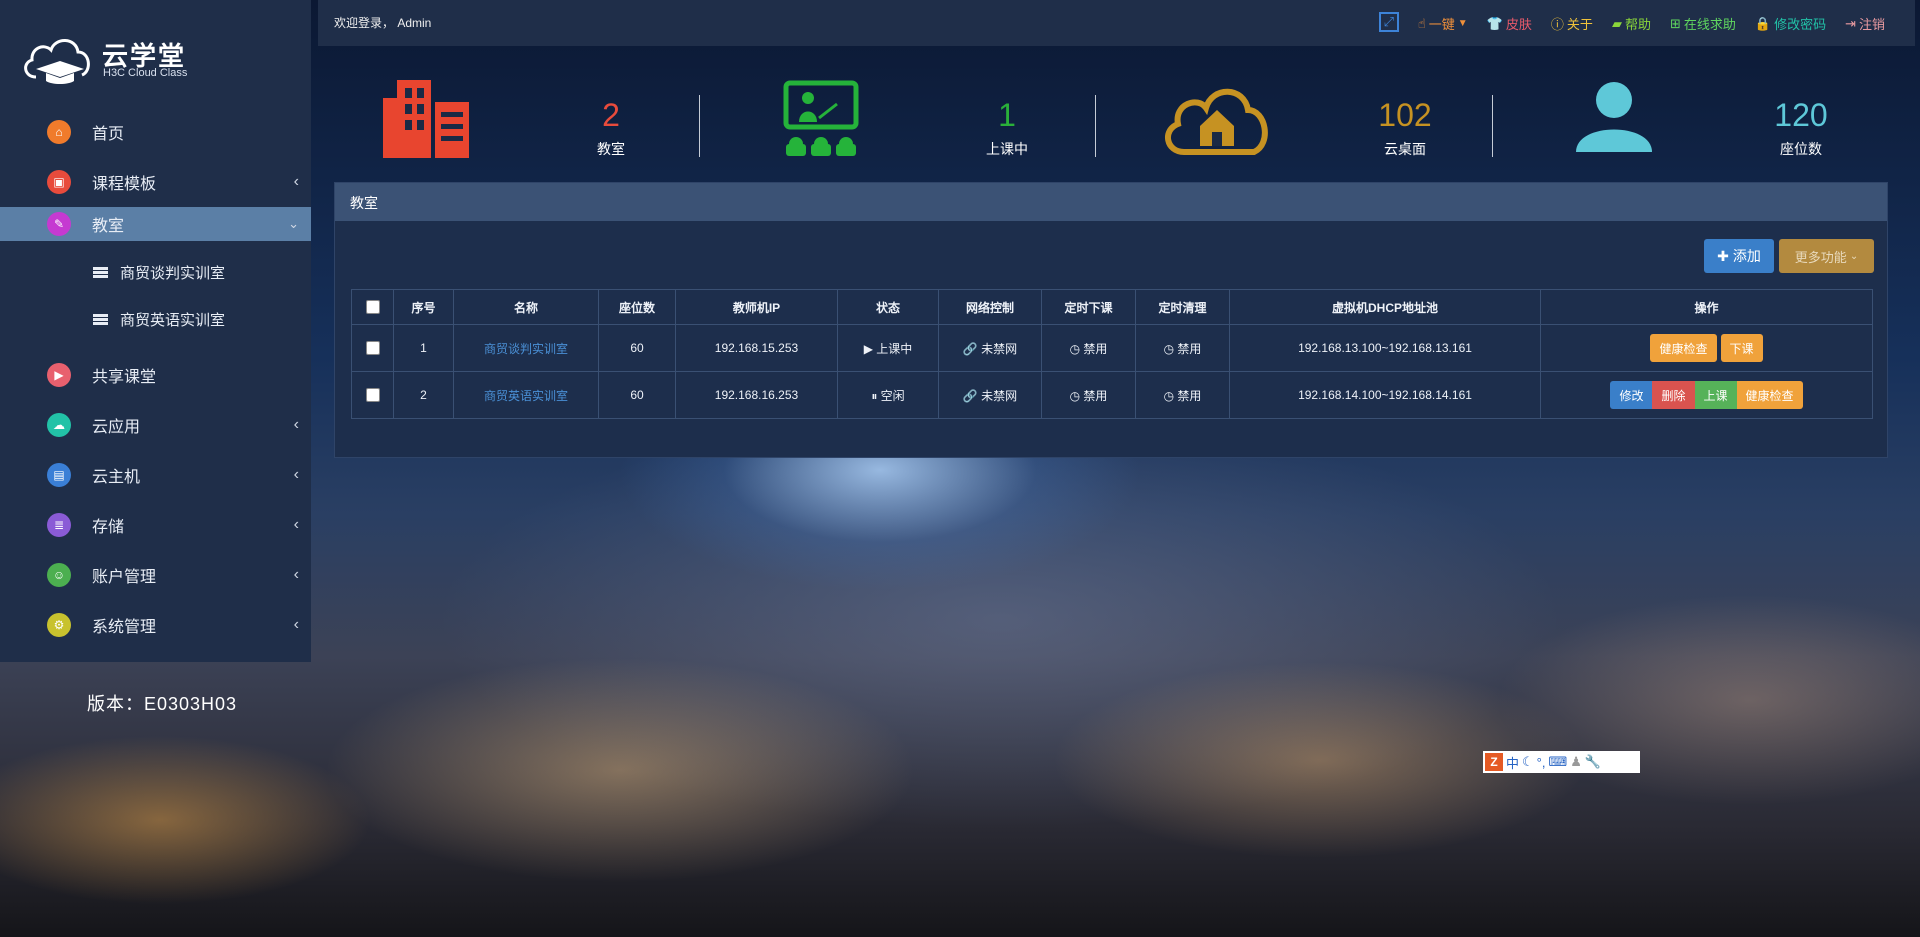  I want to click on skin-button: 👕 皮肤, so click(1509, 23).